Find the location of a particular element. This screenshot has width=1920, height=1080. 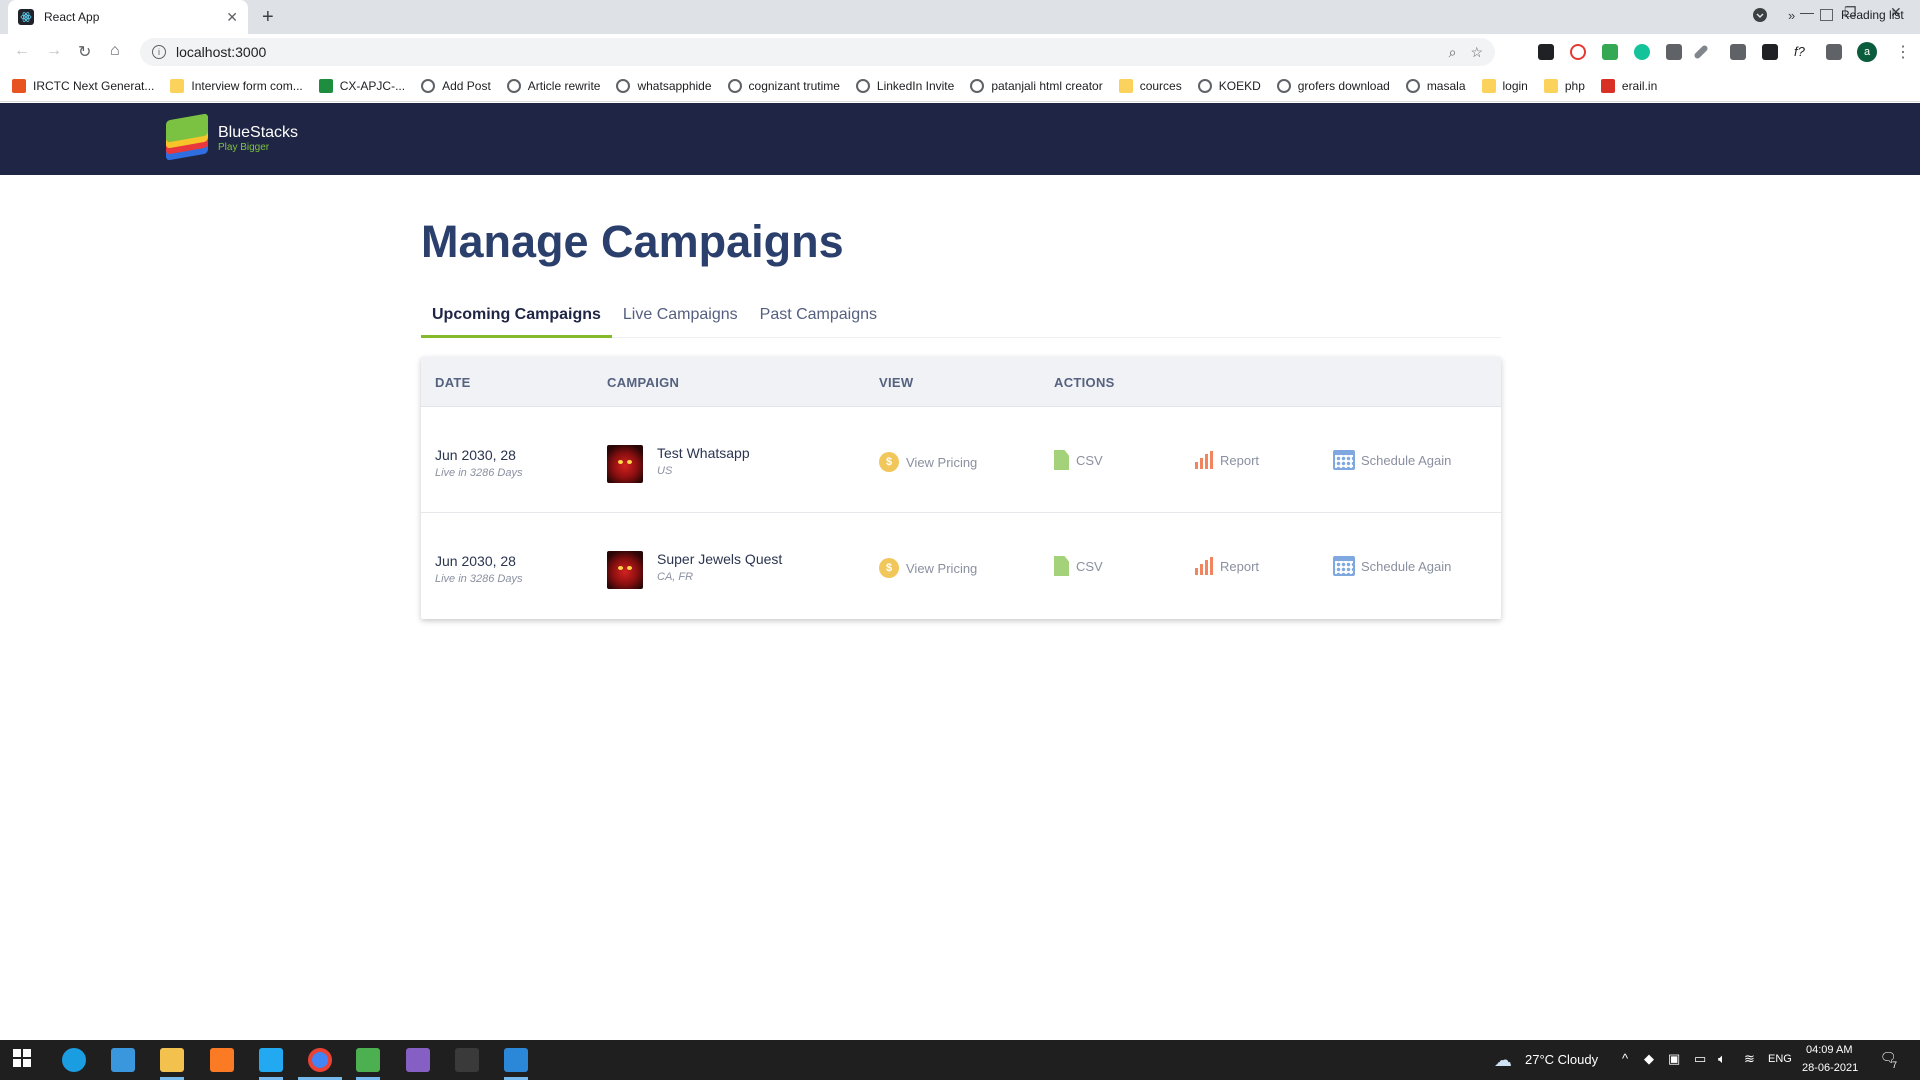

bookmark-item: masala is located at coordinates (1435, 85).